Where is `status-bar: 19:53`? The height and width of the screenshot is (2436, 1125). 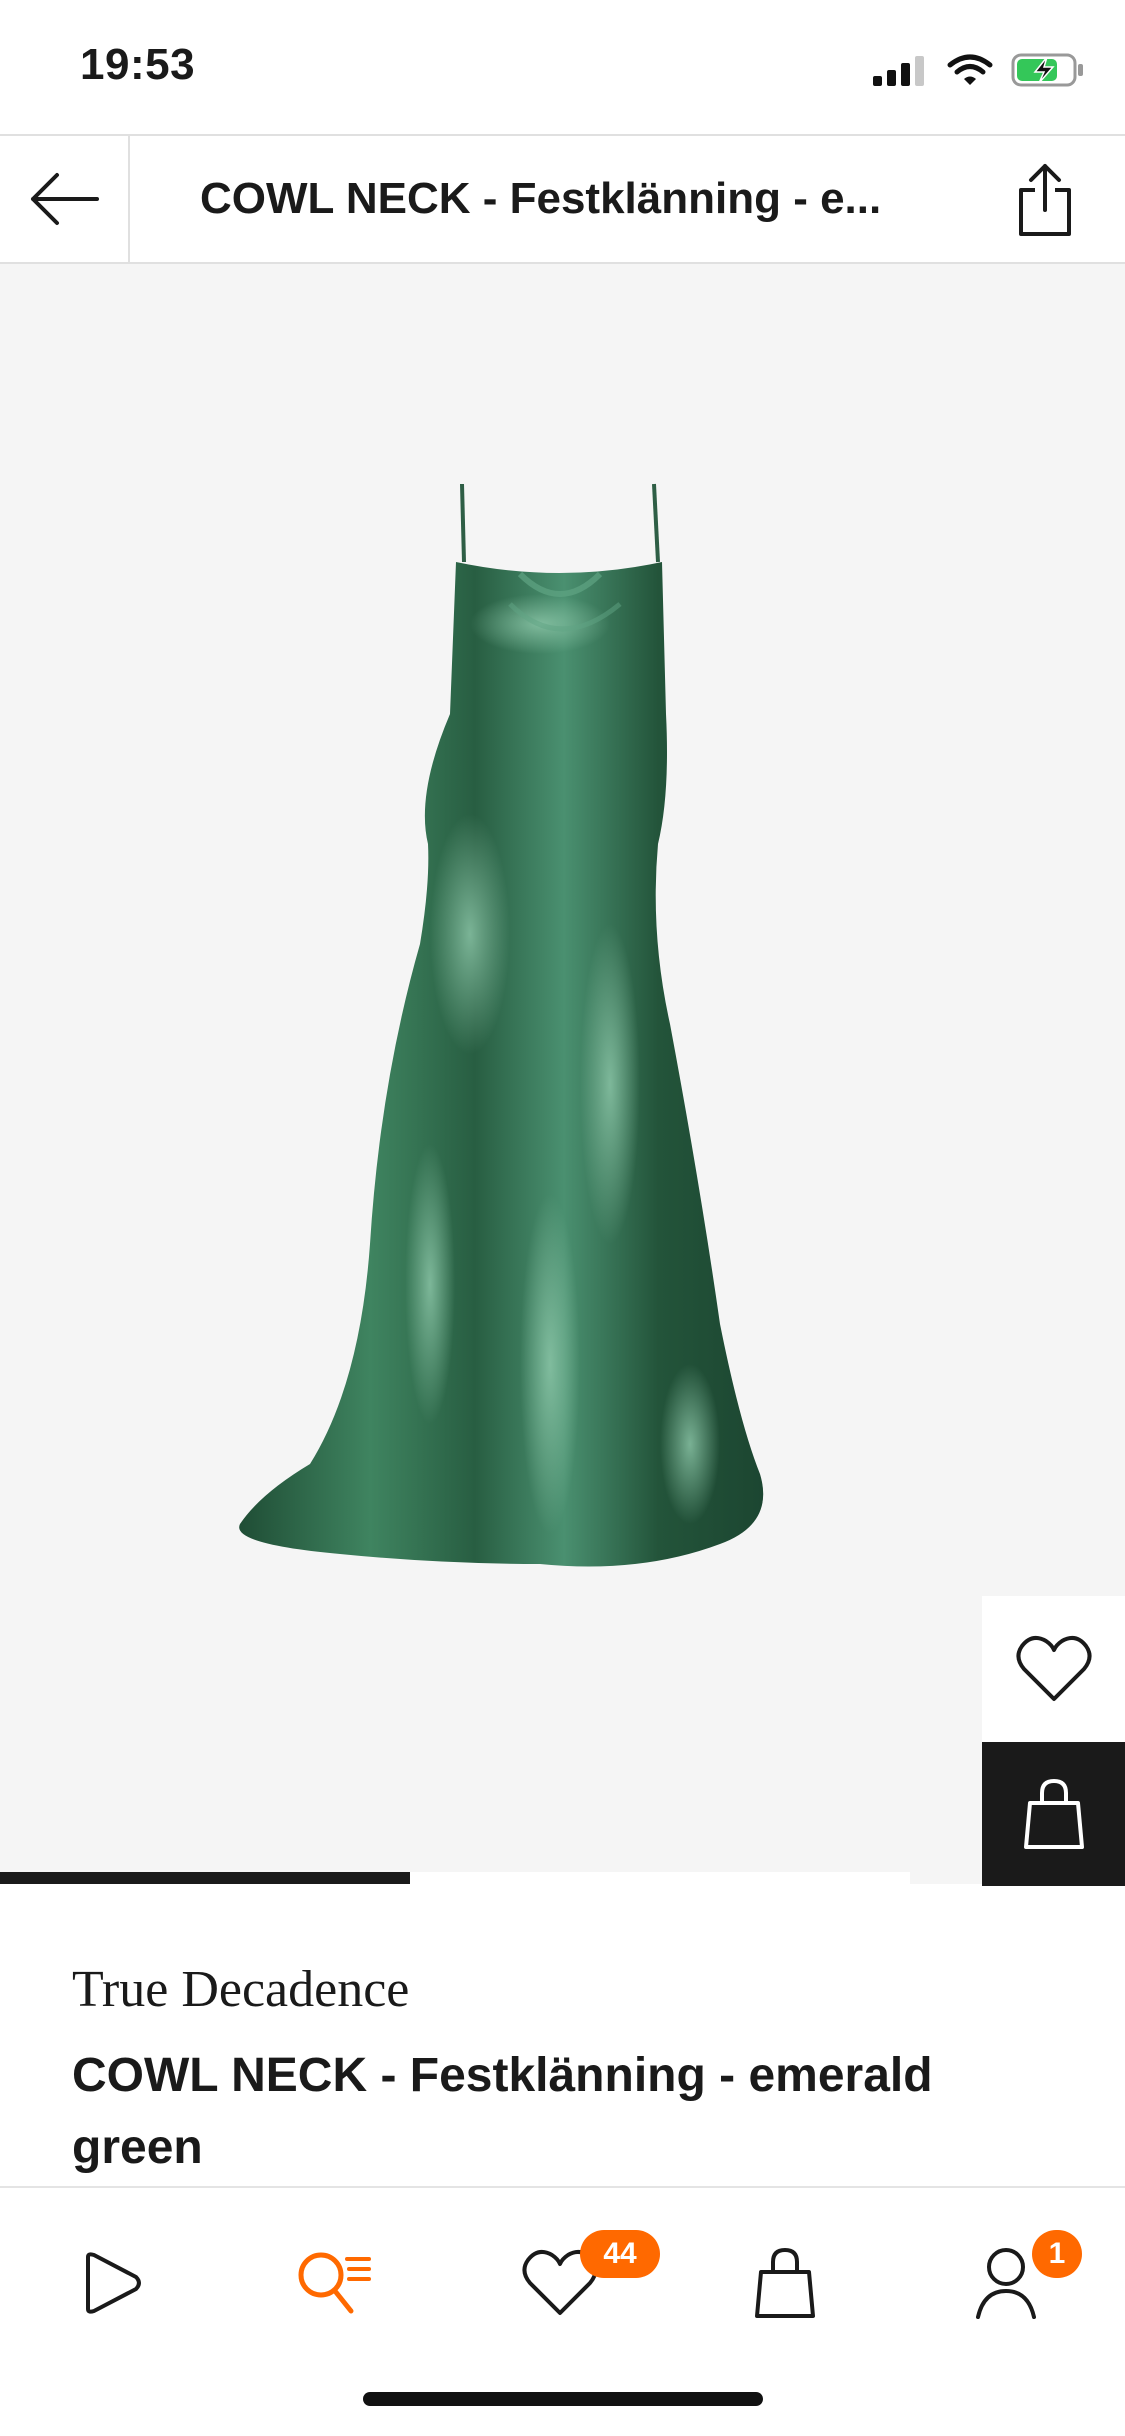
status-bar: 19:53 is located at coordinates (562, 67).